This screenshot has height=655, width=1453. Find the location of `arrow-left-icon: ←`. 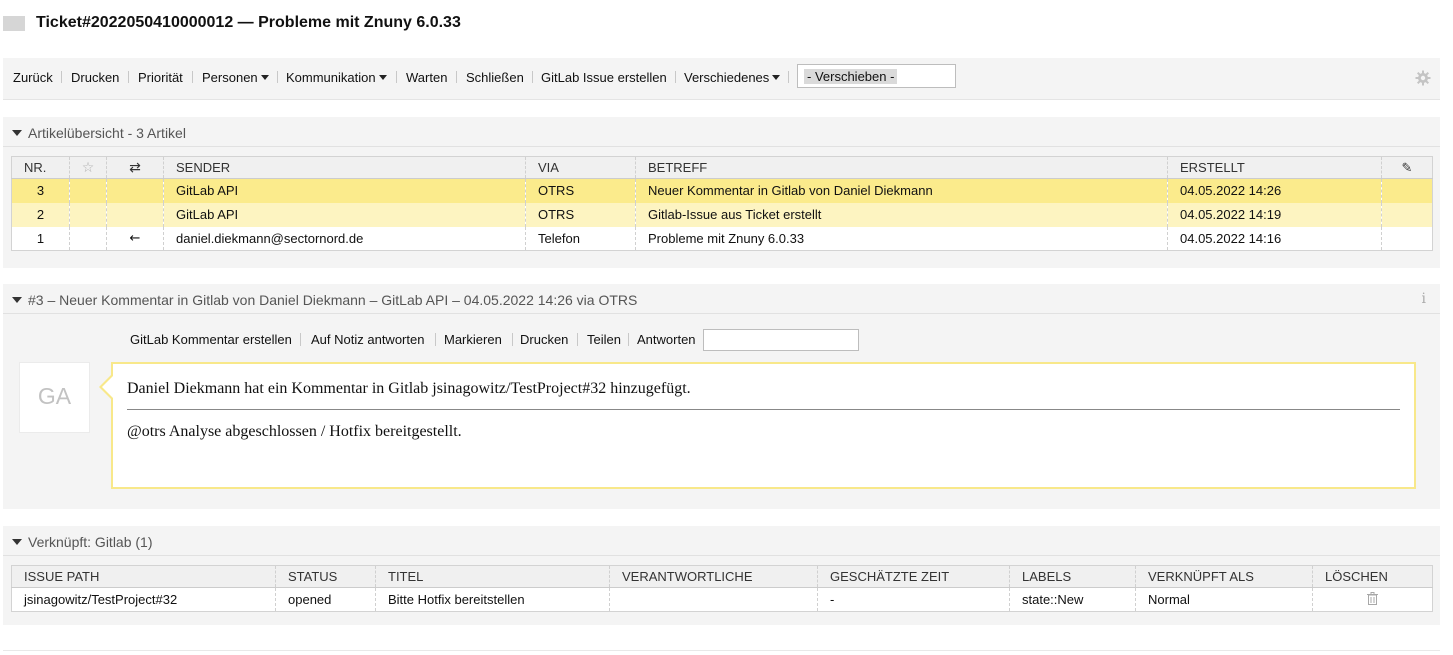

arrow-left-icon: ← is located at coordinates (135, 238).